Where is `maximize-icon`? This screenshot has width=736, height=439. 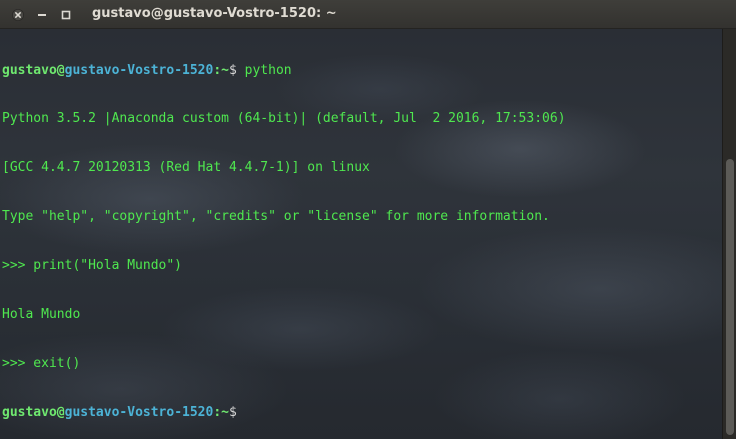 maximize-icon is located at coordinates (66, 15).